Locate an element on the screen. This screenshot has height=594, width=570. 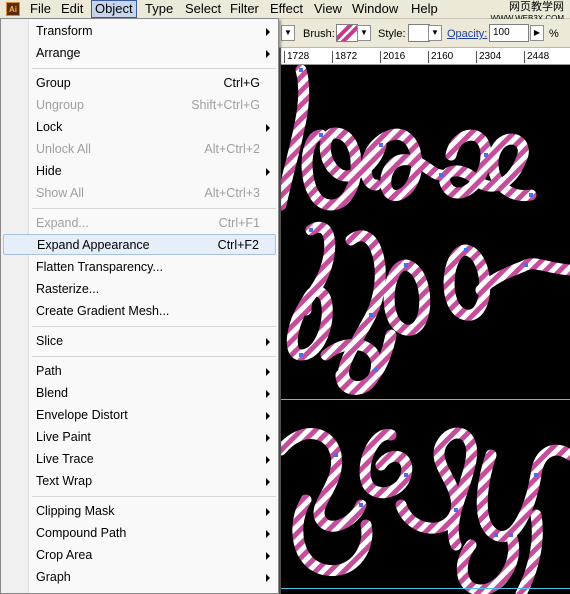
menu-item-shortcut: Shift+Ctrl+G is located at coordinates (225, 105).